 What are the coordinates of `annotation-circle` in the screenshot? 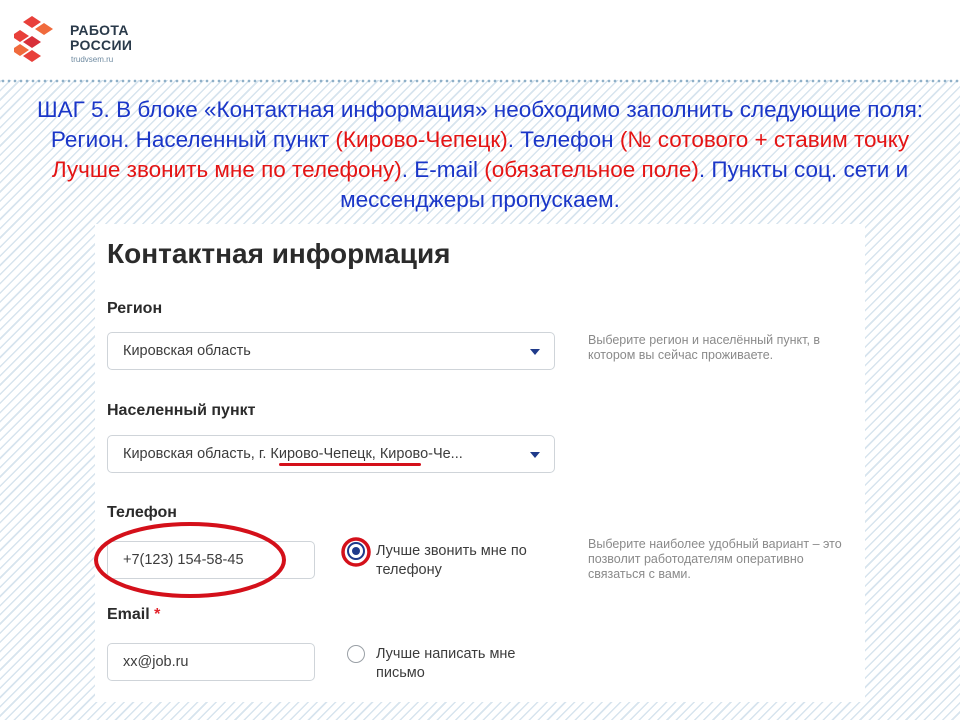 It's located at (356, 552).